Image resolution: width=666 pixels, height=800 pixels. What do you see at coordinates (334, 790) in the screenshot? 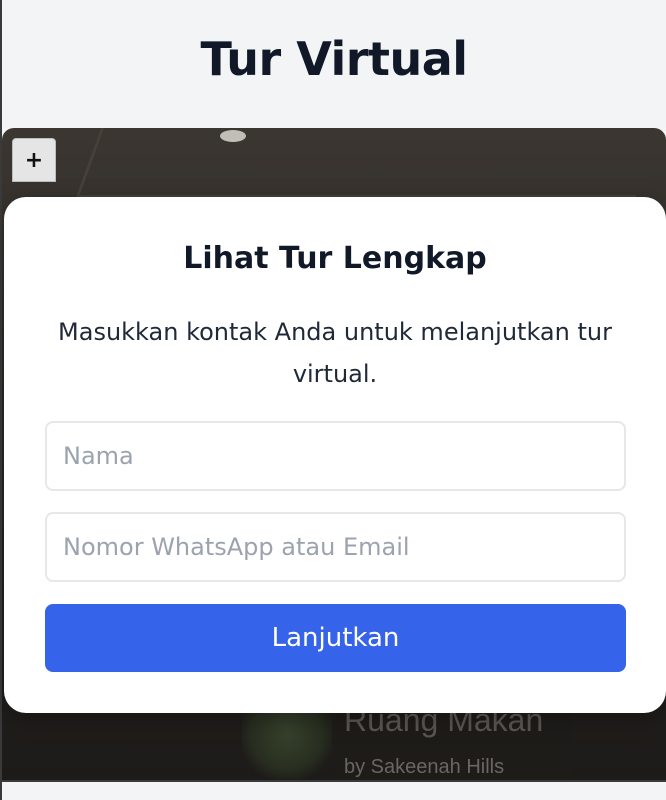
I see `footer-strip` at bounding box center [334, 790].